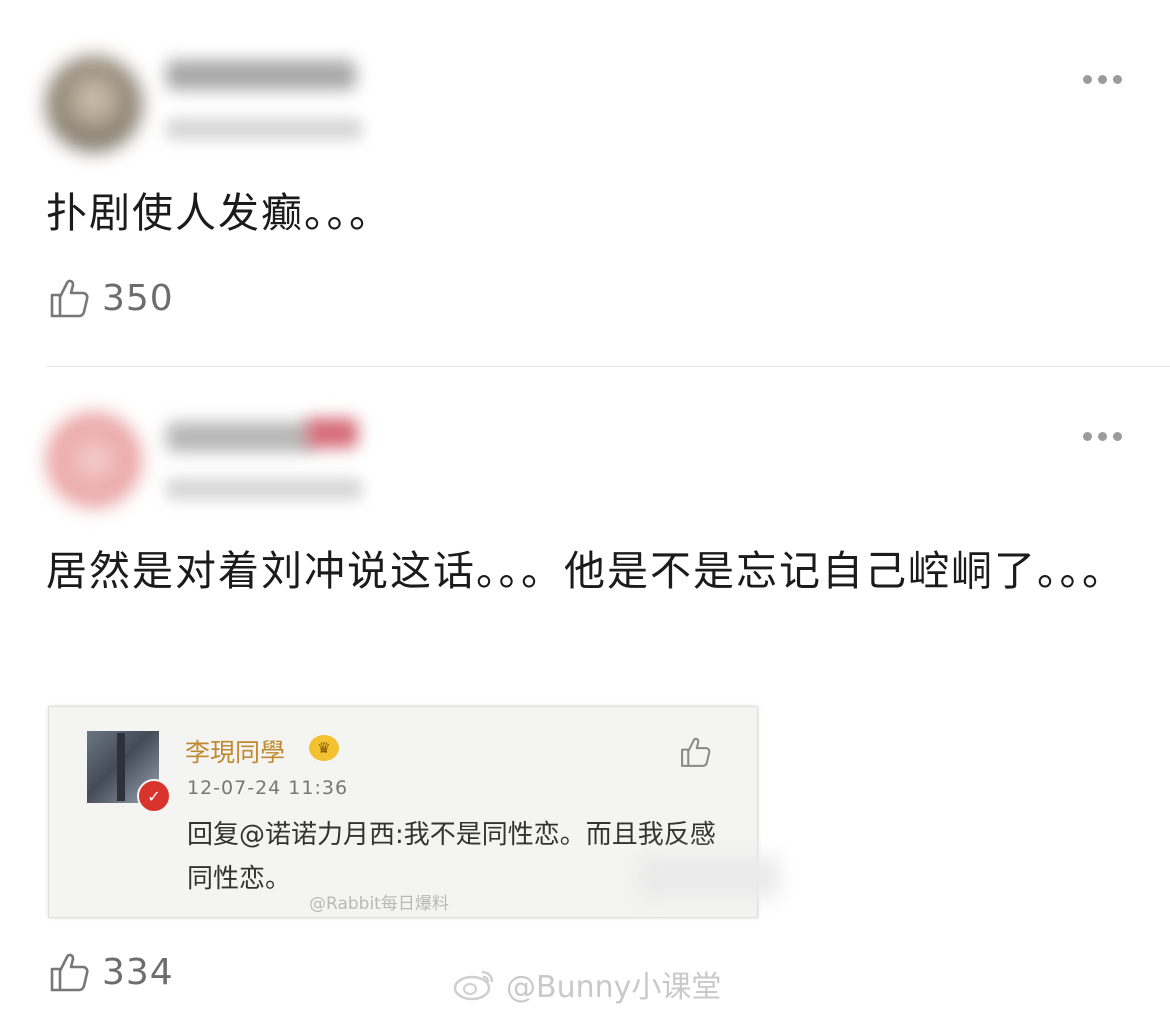 Image resolution: width=1170 pixels, height=1015 pixels. What do you see at coordinates (608, 366) in the screenshot?
I see `divider` at bounding box center [608, 366].